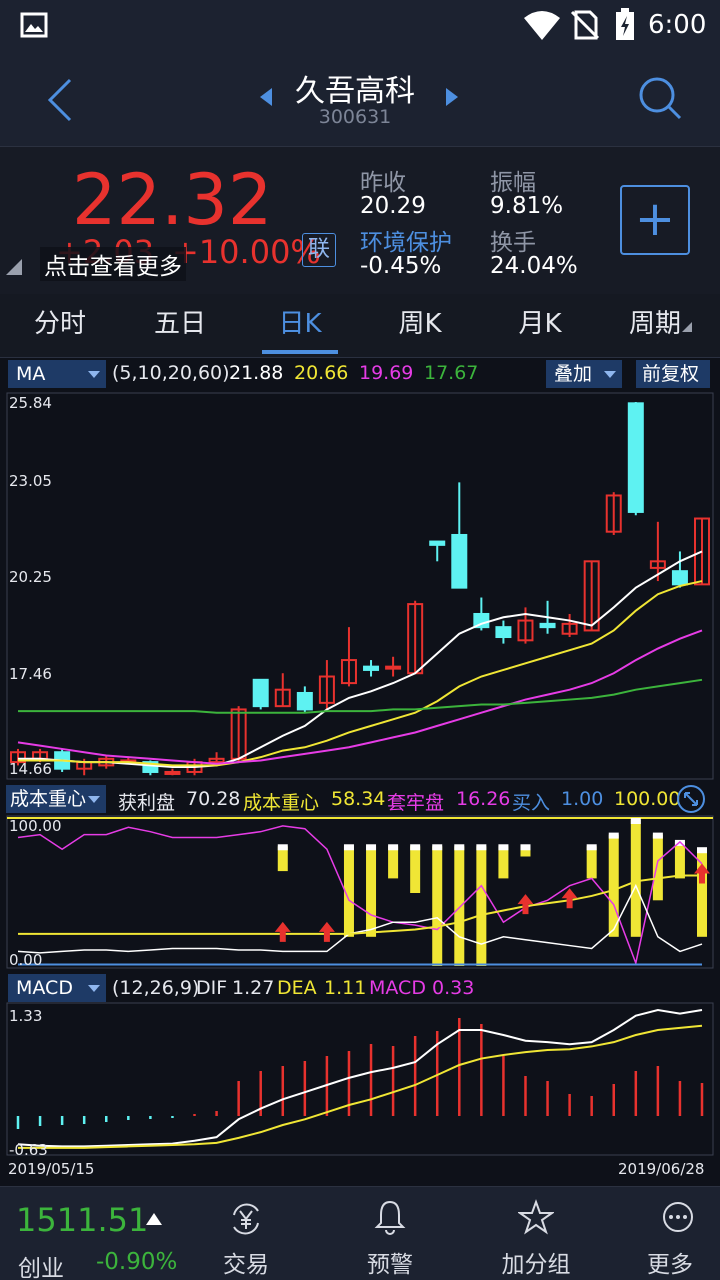 Image resolution: width=720 pixels, height=1280 pixels. What do you see at coordinates (383, 183) in the screenshot?
I see `prev-close-label: 昨收` at bounding box center [383, 183].